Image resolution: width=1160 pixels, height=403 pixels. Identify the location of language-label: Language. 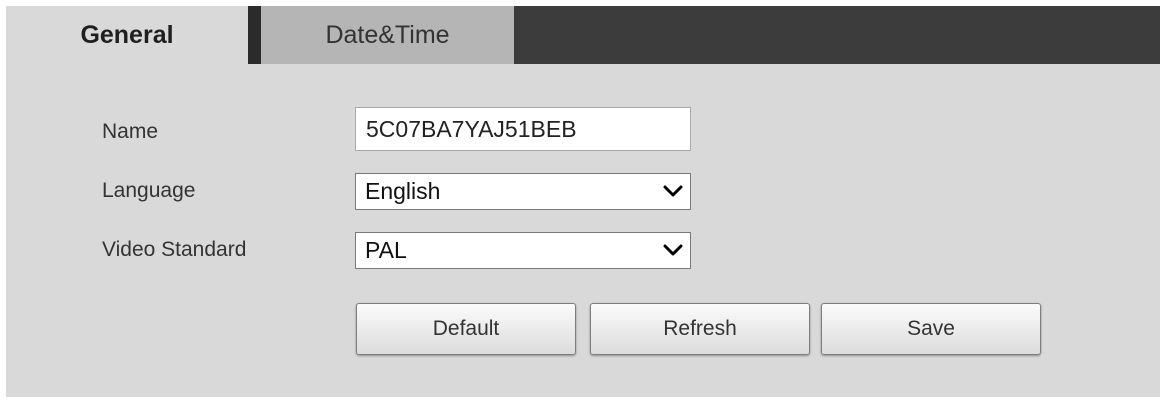
(149, 190).